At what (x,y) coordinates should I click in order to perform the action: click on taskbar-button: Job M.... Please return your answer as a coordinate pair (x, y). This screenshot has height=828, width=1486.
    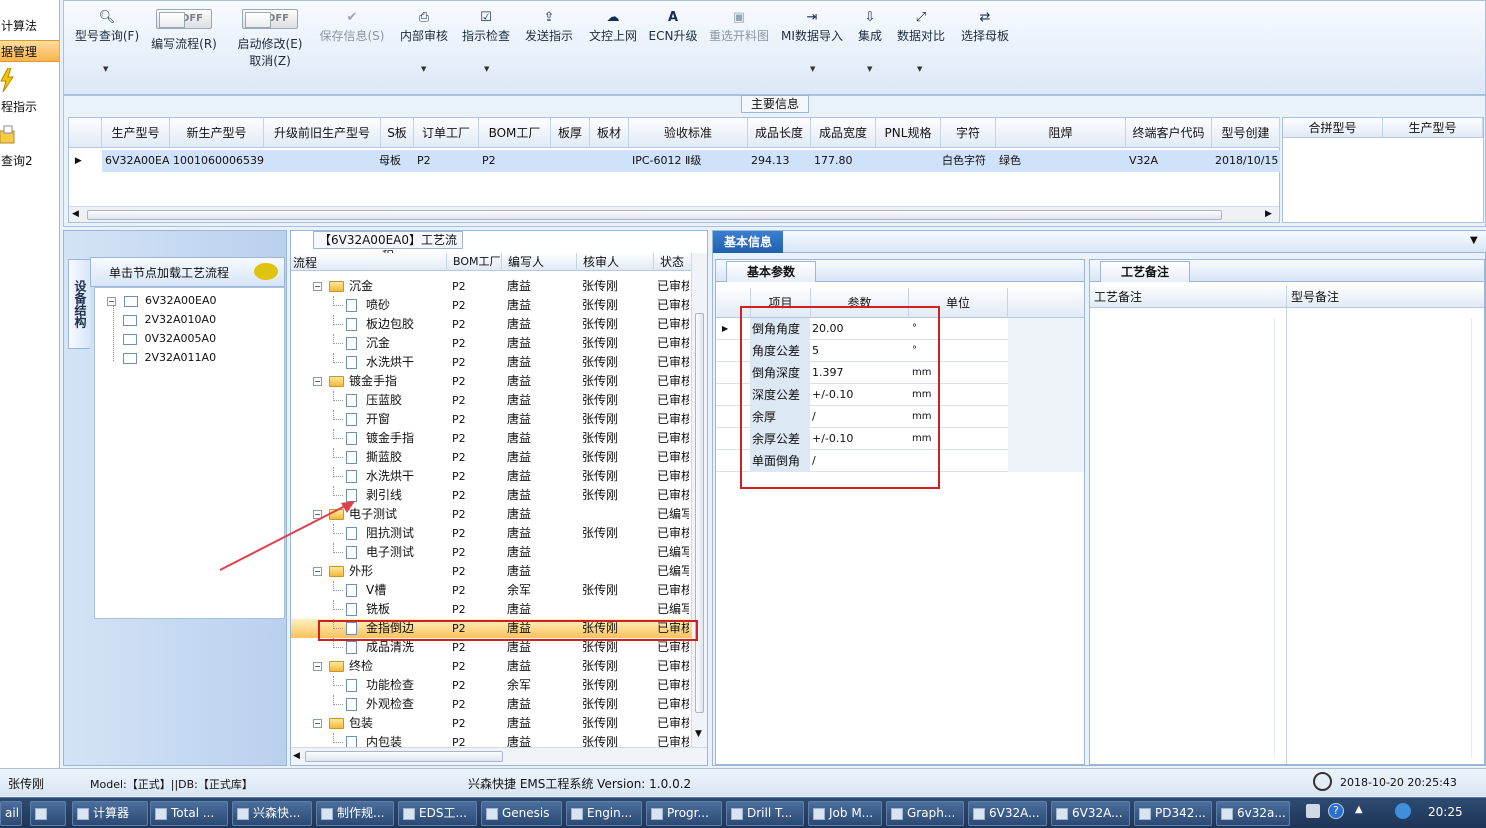
    Looking at the image, I should click on (845, 813).